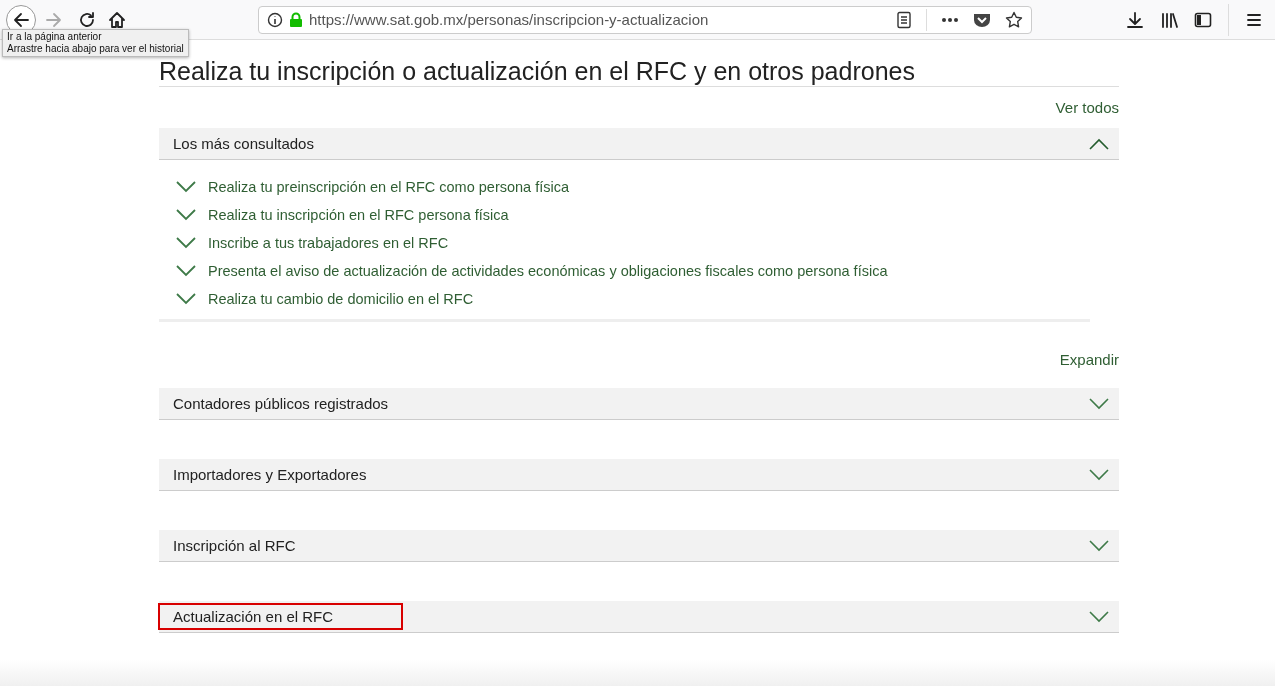  Describe the element at coordinates (117, 19) in the screenshot. I see `home-icon` at that location.